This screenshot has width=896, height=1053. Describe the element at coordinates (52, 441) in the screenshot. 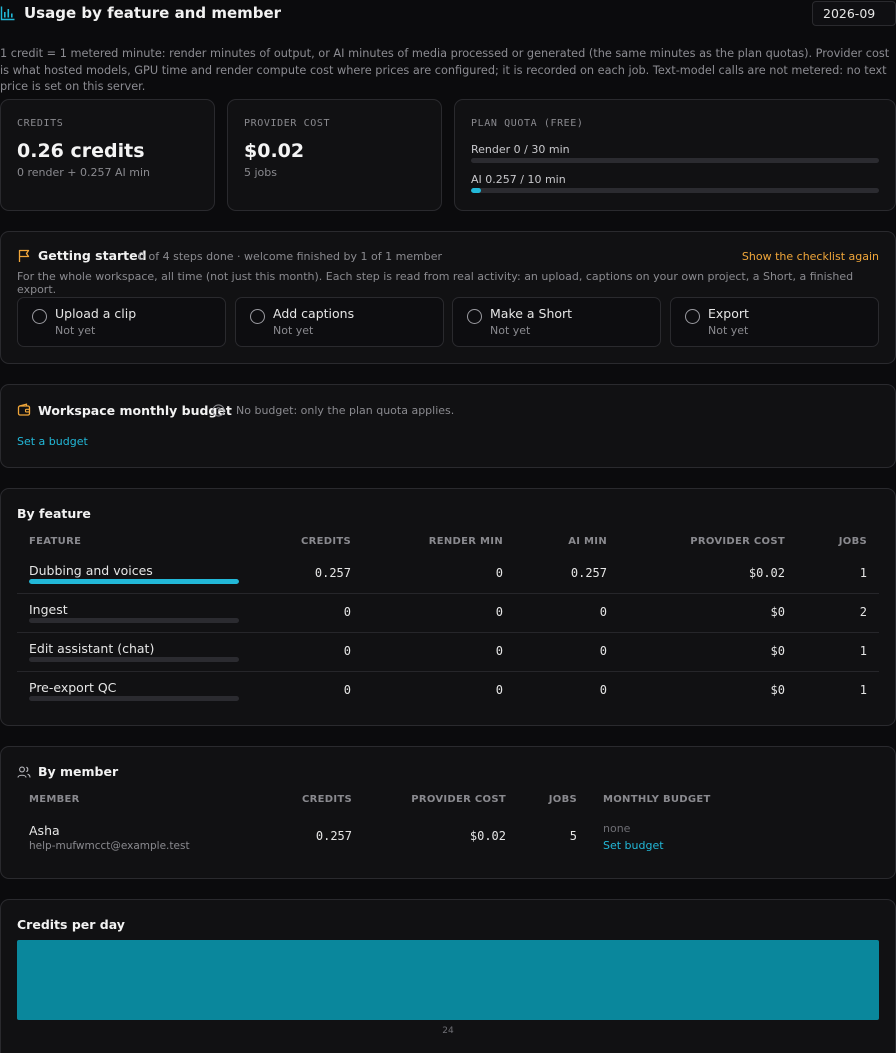

I see `set-budget-link: Set a budget` at that location.